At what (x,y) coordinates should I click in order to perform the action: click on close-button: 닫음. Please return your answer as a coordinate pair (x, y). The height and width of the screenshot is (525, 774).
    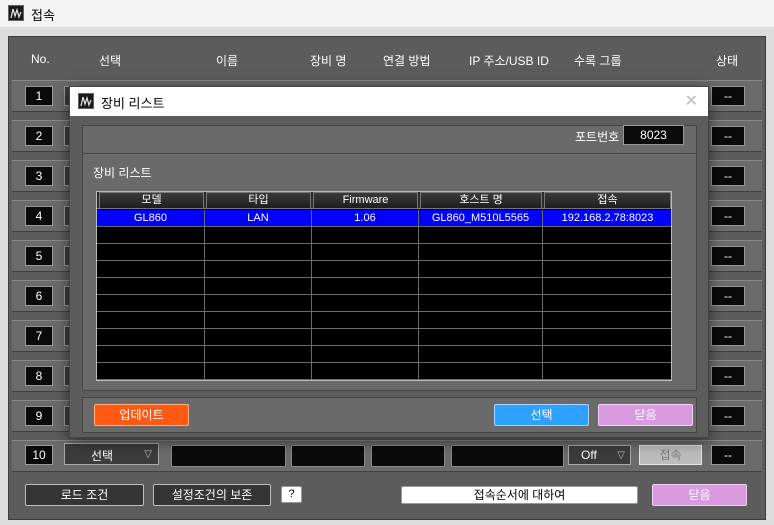
    Looking at the image, I should click on (699, 495).